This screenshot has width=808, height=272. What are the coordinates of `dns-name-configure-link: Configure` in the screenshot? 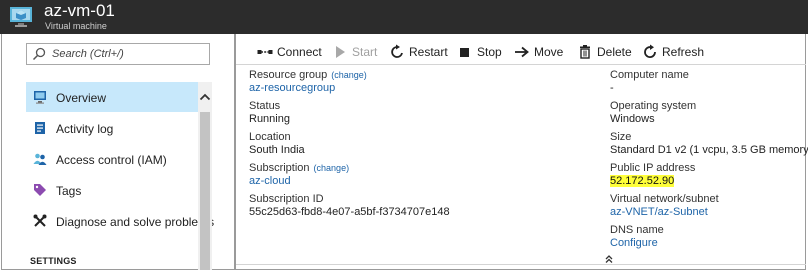 It's located at (634, 243).